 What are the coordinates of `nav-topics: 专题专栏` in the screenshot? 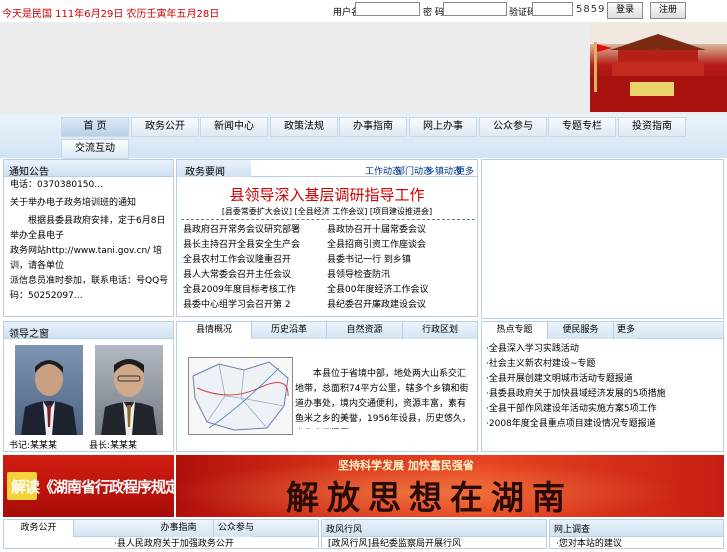 It's located at (582, 127).